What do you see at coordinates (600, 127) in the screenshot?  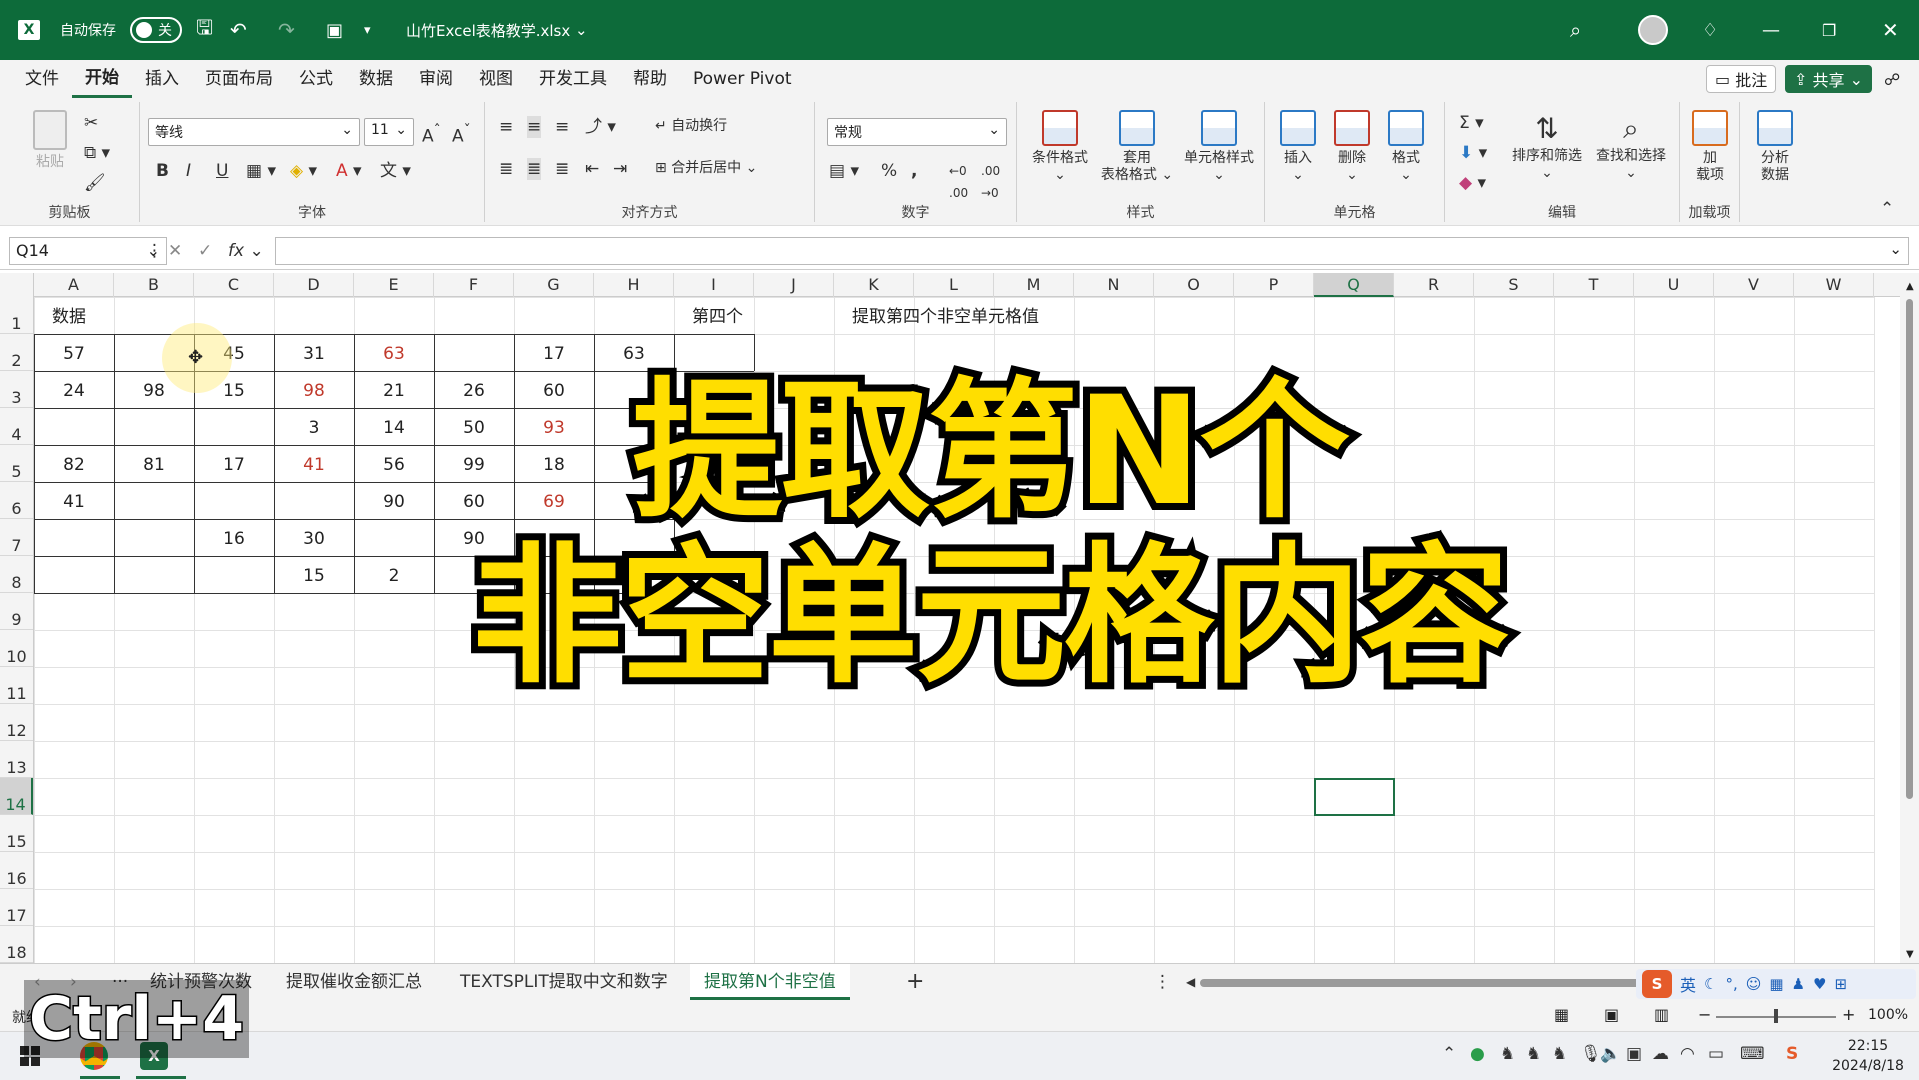 I see `orientation-icon: ⤴ ▾` at bounding box center [600, 127].